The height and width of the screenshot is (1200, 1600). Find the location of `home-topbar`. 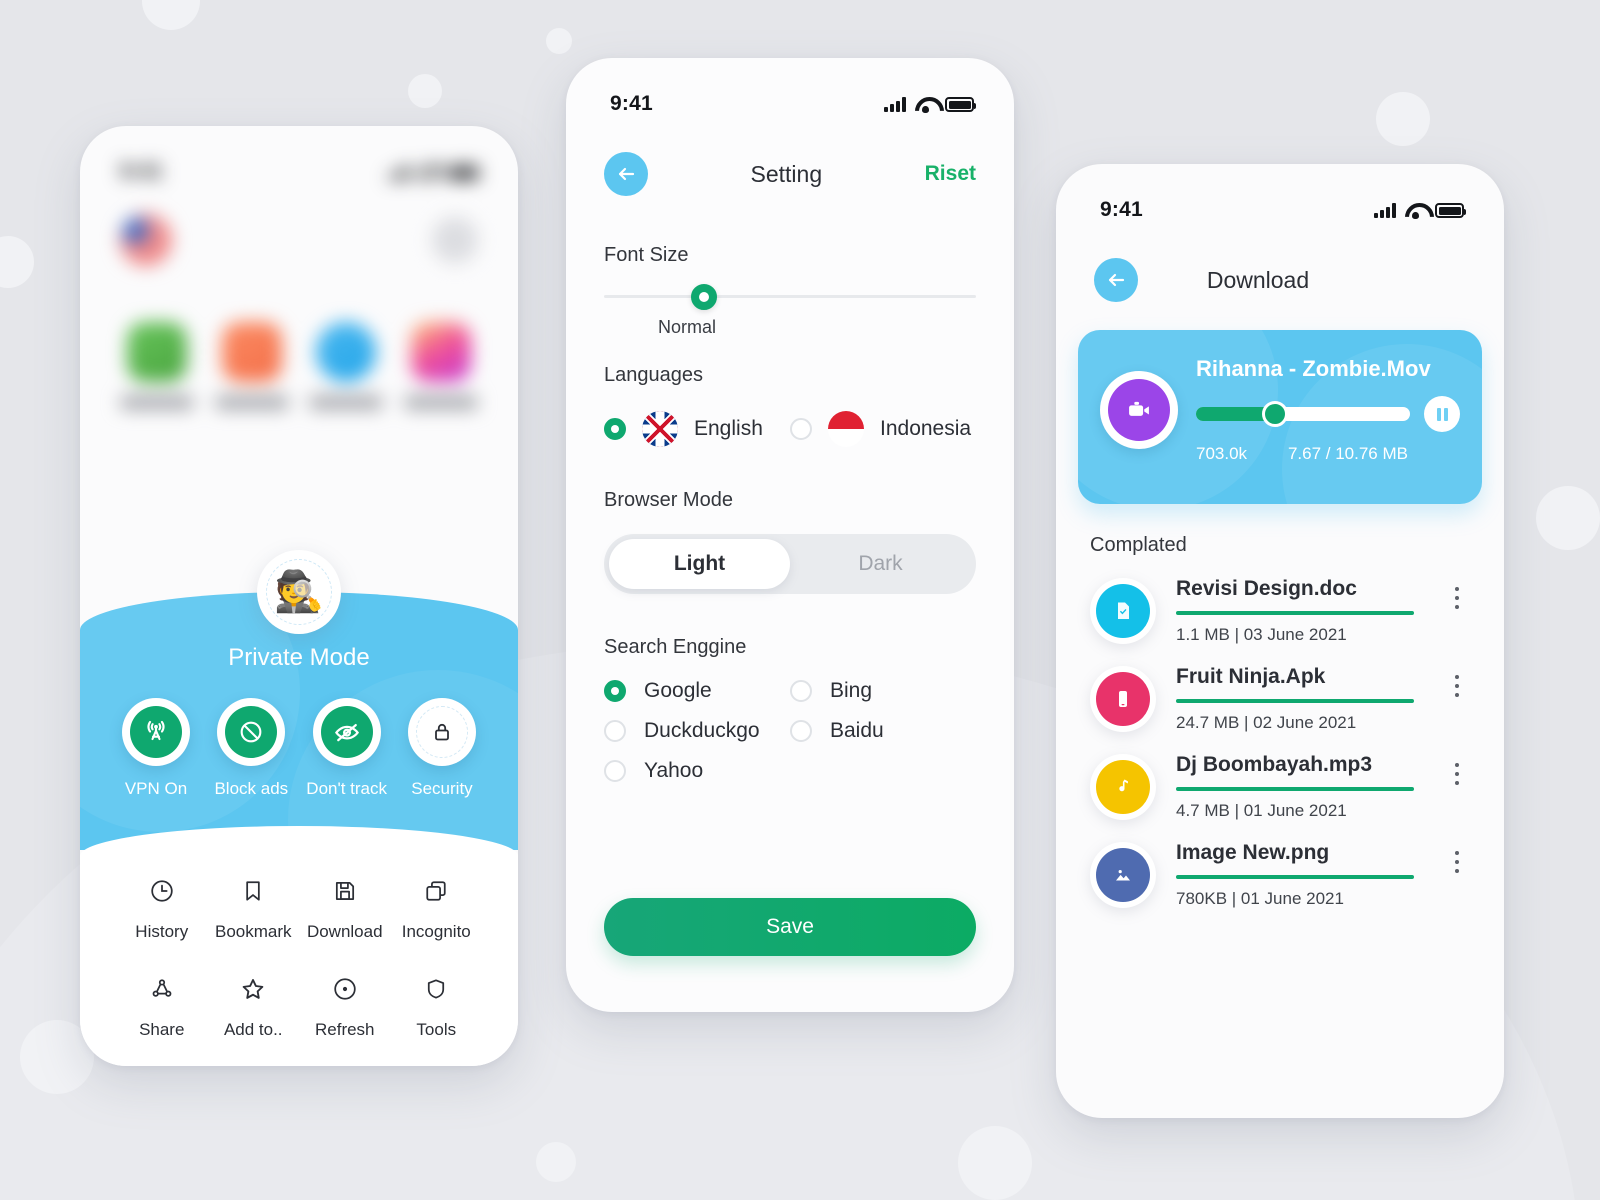

home-topbar is located at coordinates (299, 240).